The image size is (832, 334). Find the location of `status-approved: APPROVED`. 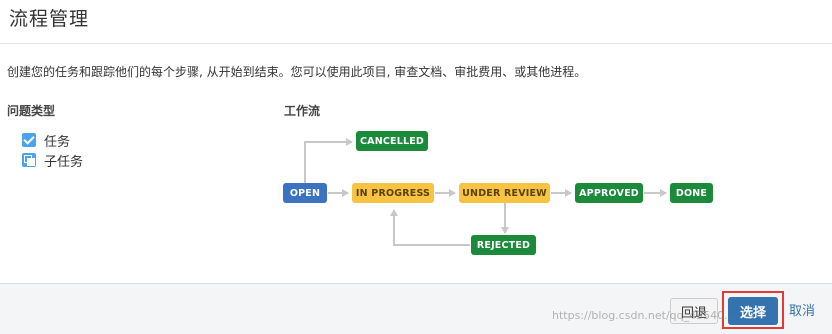

status-approved: APPROVED is located at coordinates (609, 193).